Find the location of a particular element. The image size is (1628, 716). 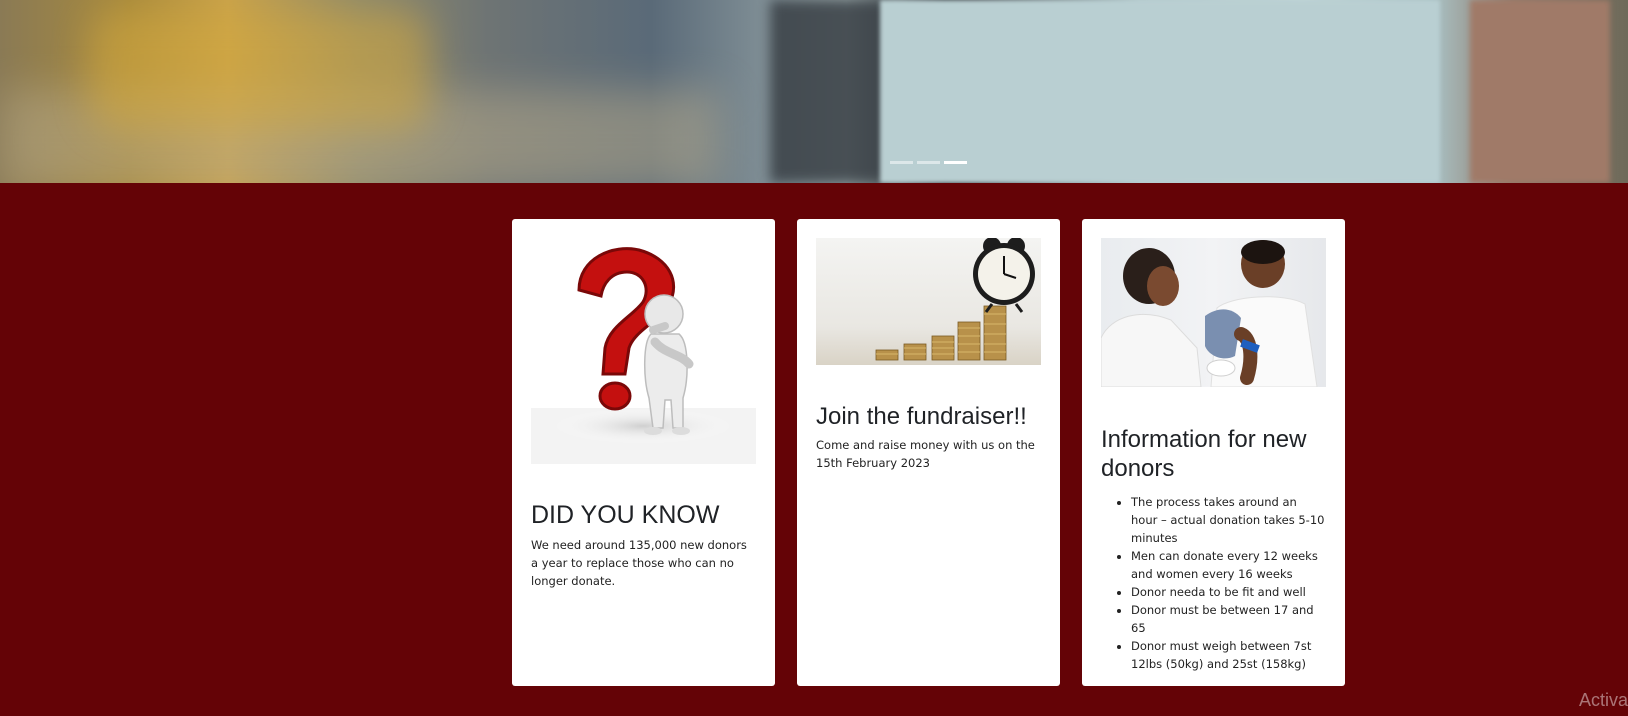

question-mark-figure-image is located at coordinates (643, 351).